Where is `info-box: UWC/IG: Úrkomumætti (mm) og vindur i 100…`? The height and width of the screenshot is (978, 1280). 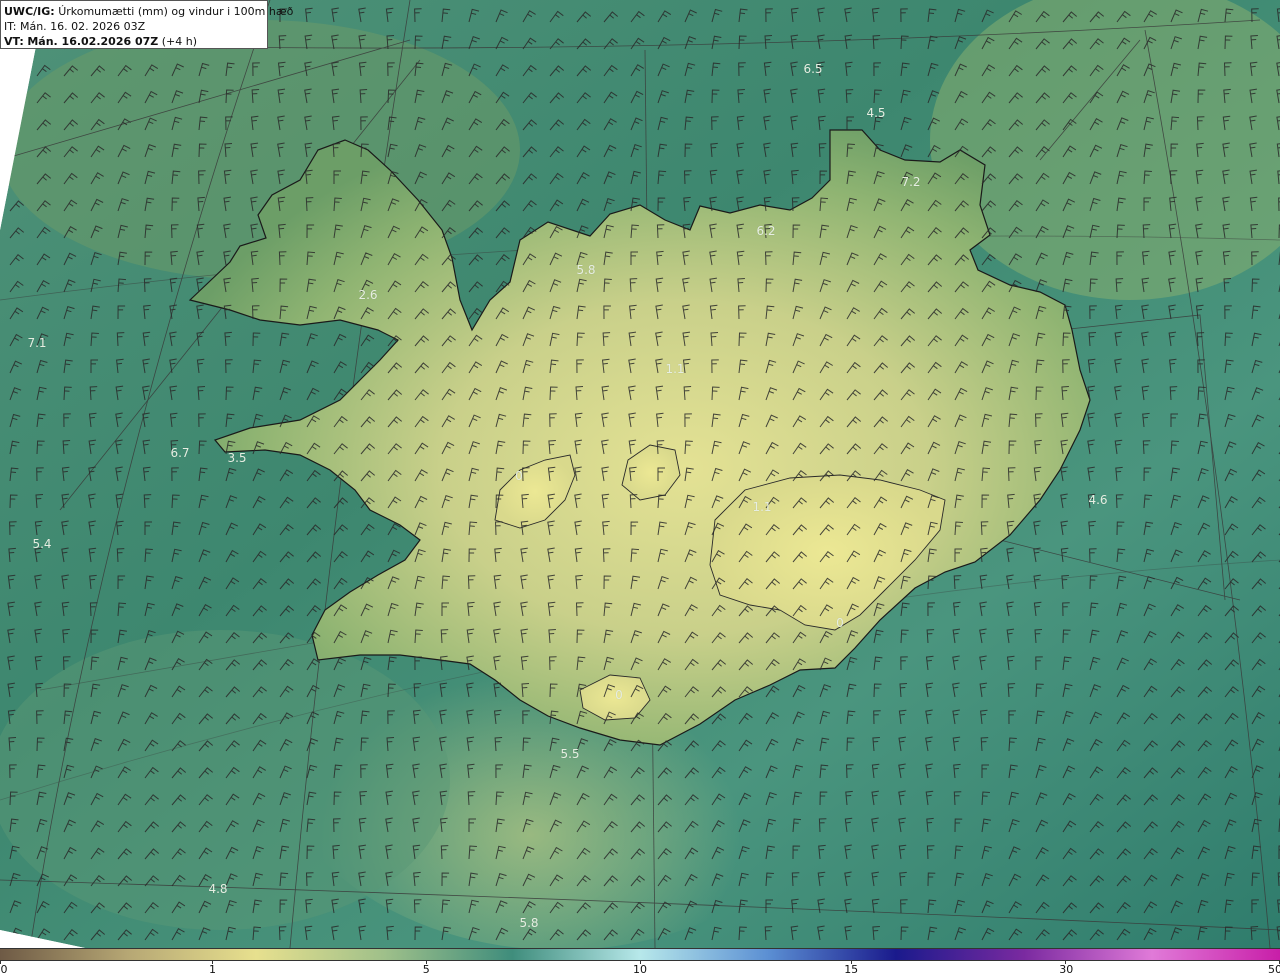 info-box: UWC/IG: Úrkomumætti (mm) og vindur i 100… is located at coordinates (146, 24).